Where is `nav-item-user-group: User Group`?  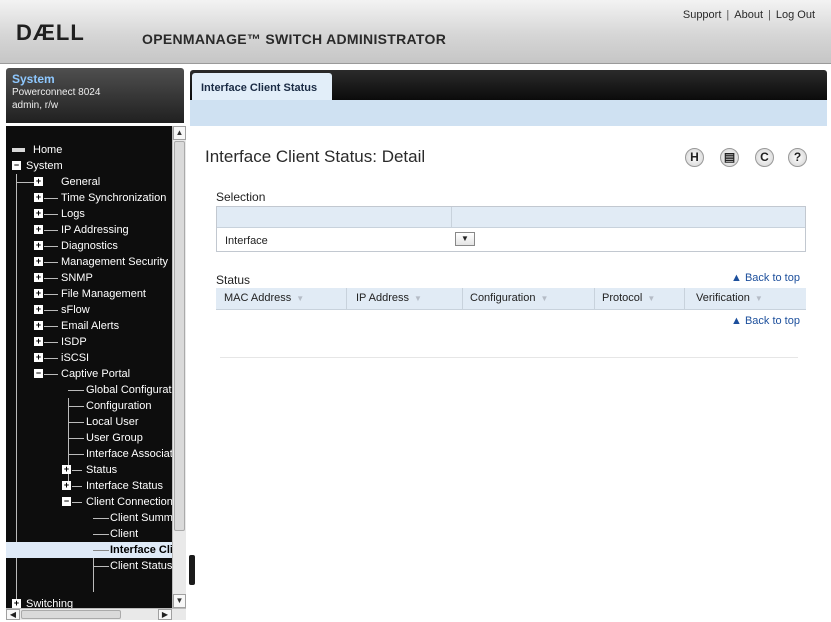 nav-item-user-group: User Group is located at coordinates (89, 438).